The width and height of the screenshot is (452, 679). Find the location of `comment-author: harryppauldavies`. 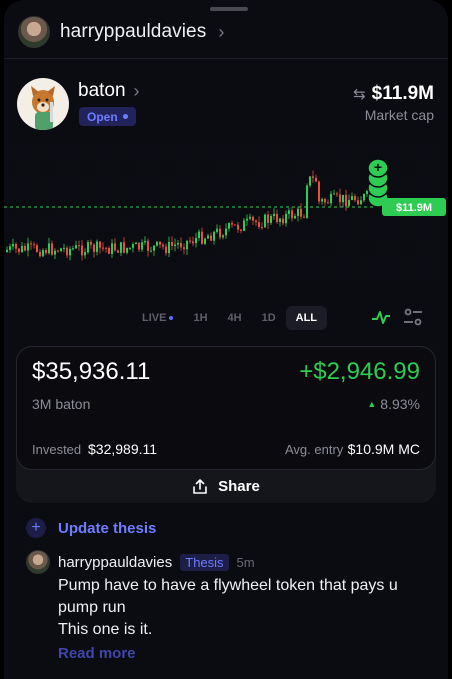

comment-author: harryppauldavies is located at coordinates (115, 562).